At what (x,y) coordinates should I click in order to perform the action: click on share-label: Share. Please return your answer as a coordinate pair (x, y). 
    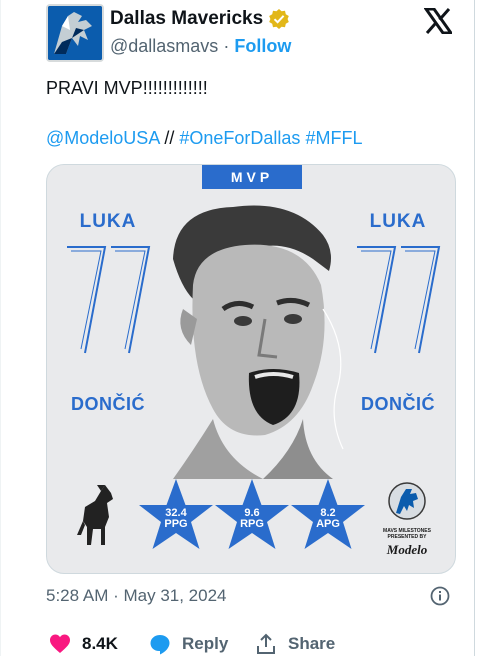
    Looking at the image, I should click on (312, 643).